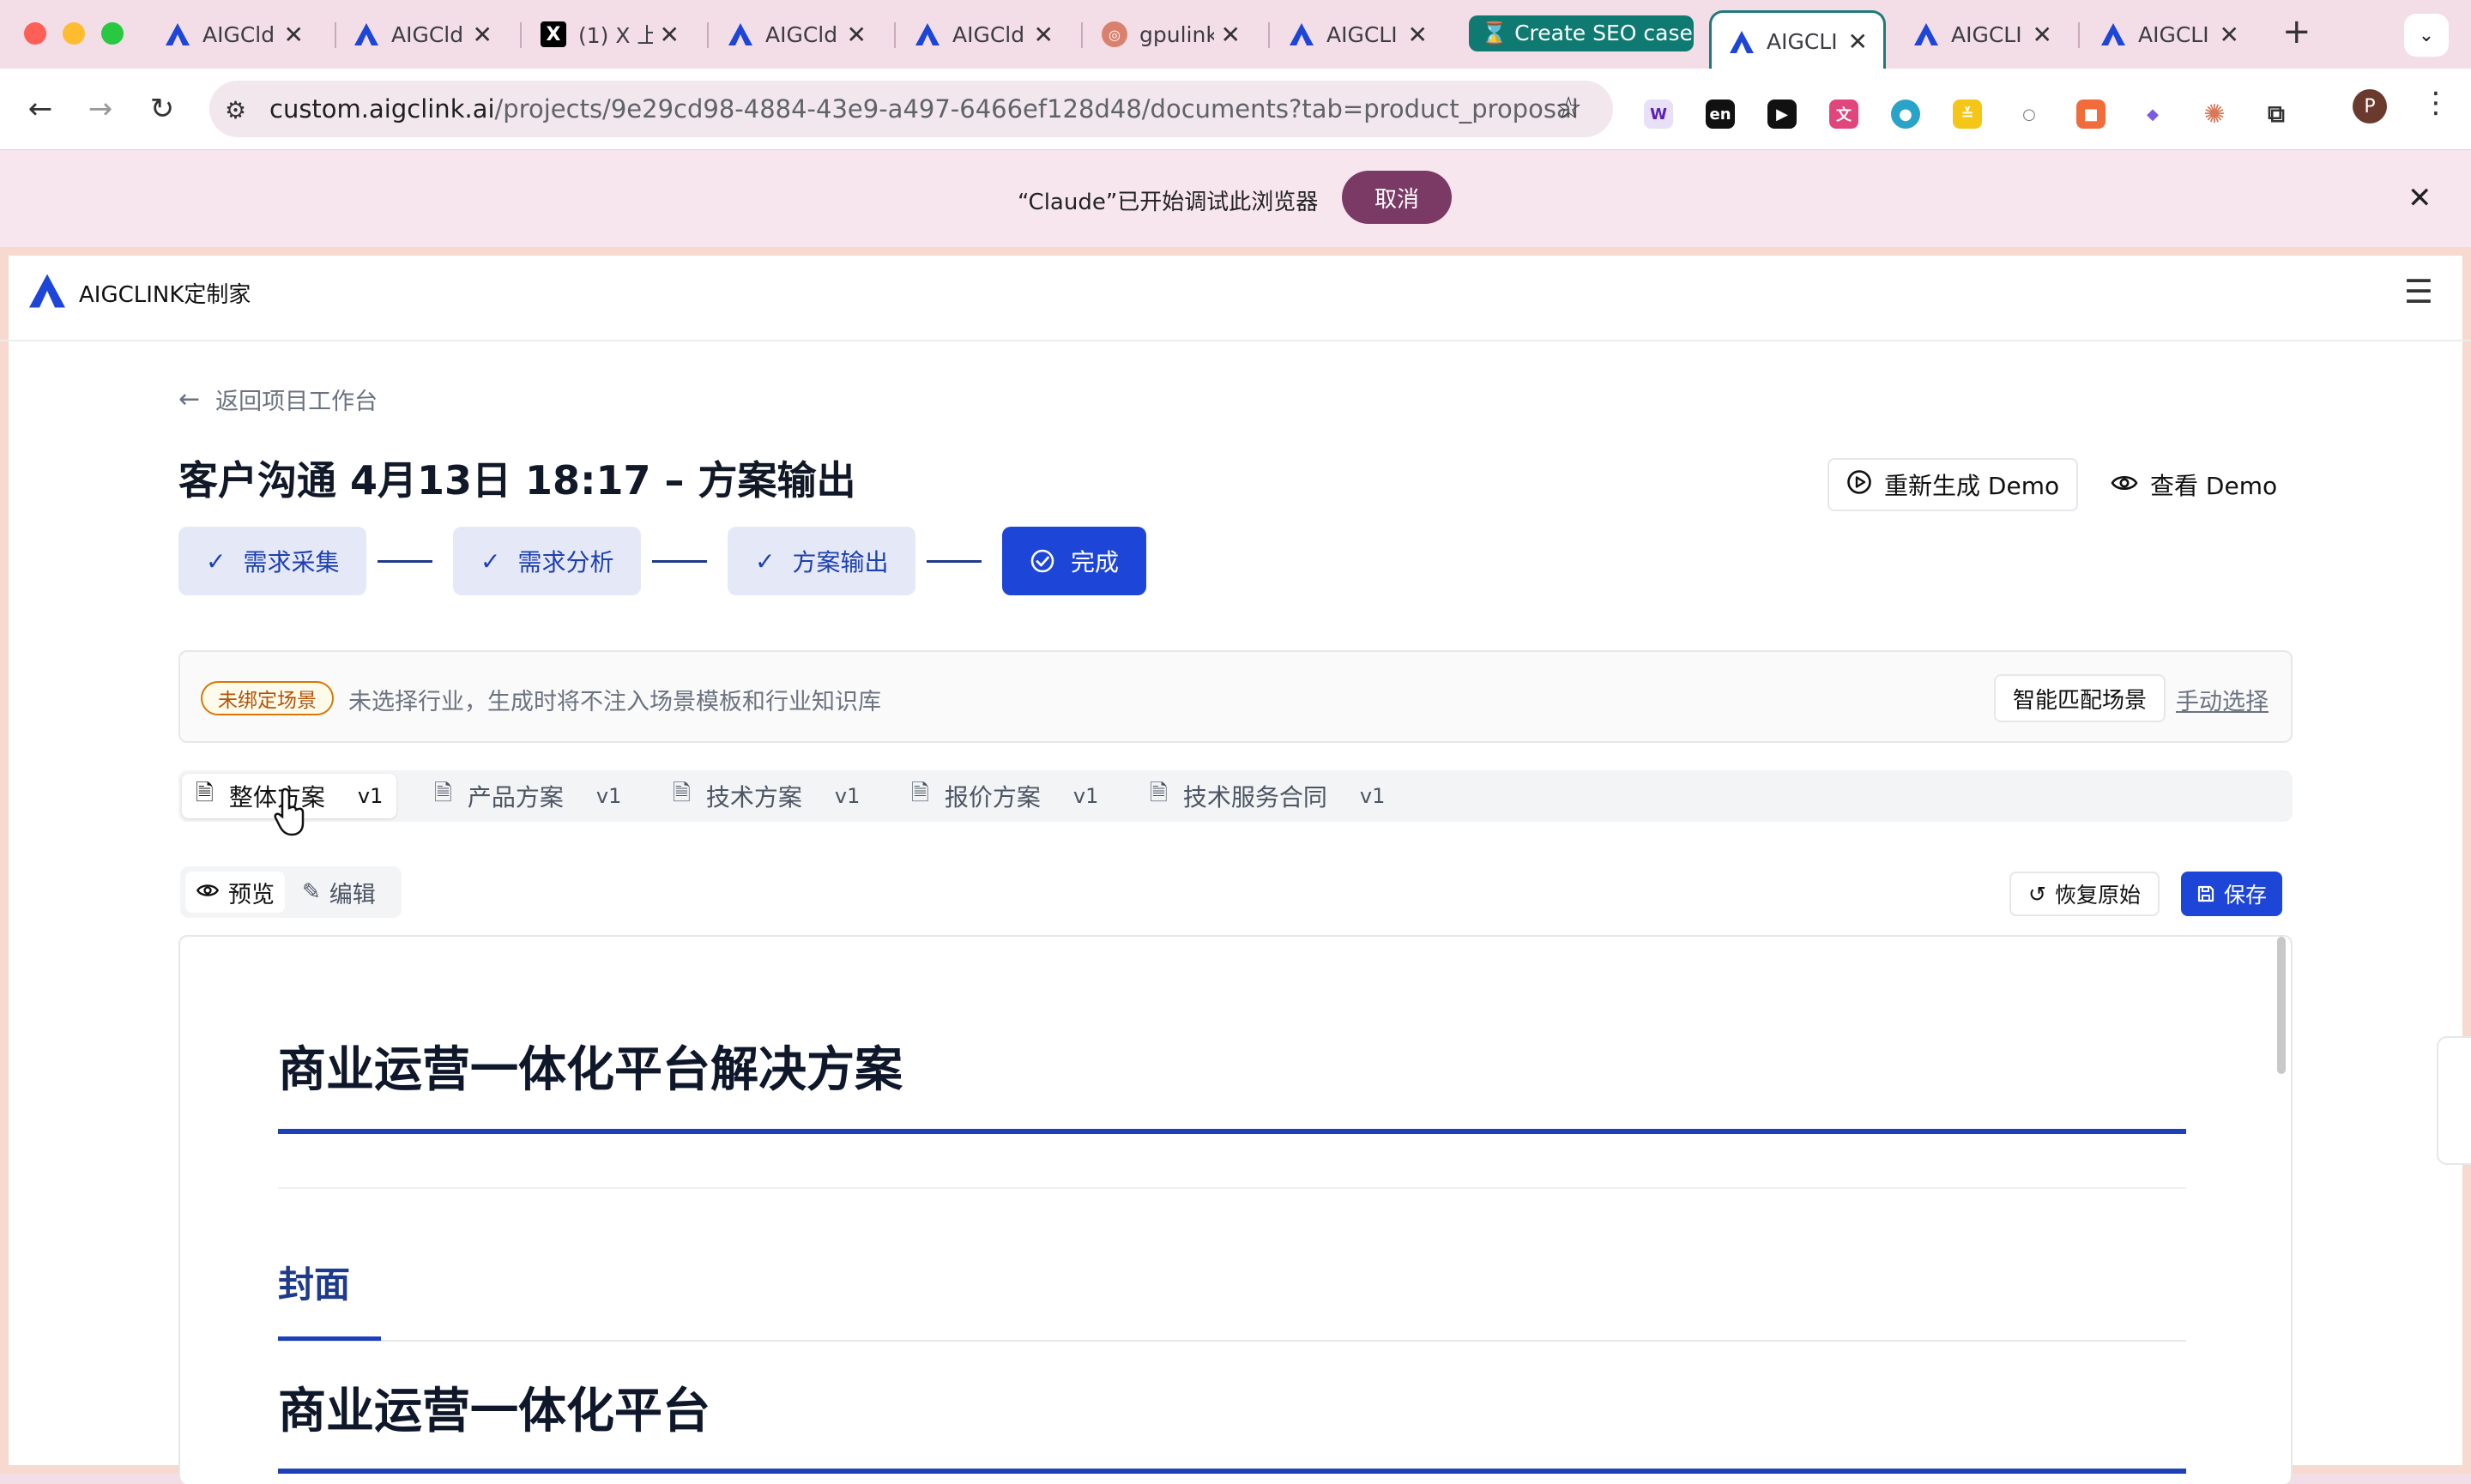 This screenshot has height=1484, width=2471. I want to click on save-button: 保存, so click(2232, 894).